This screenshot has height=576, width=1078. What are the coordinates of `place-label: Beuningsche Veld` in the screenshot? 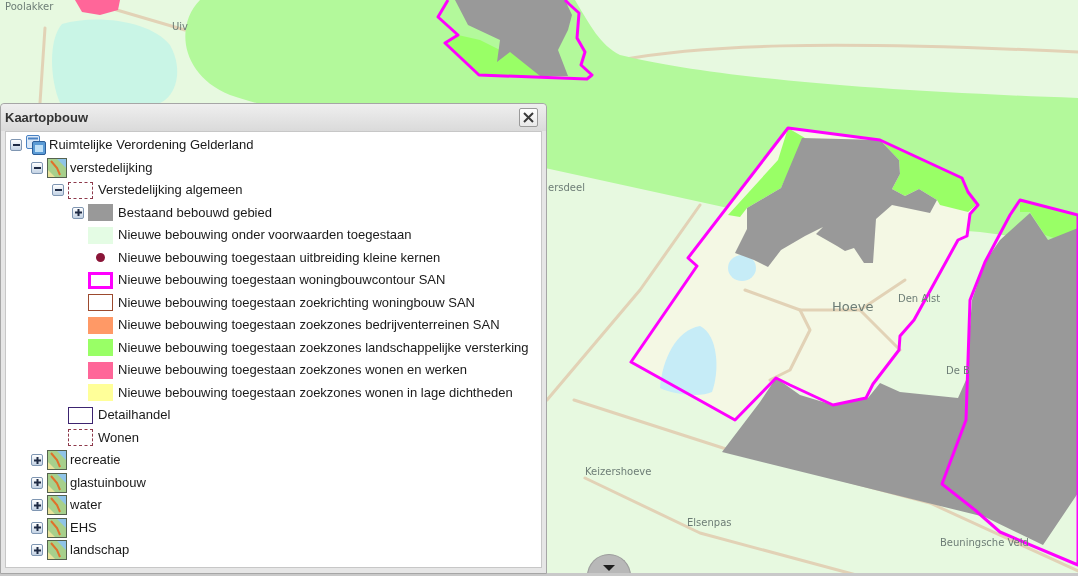 It's located at (984, 543).